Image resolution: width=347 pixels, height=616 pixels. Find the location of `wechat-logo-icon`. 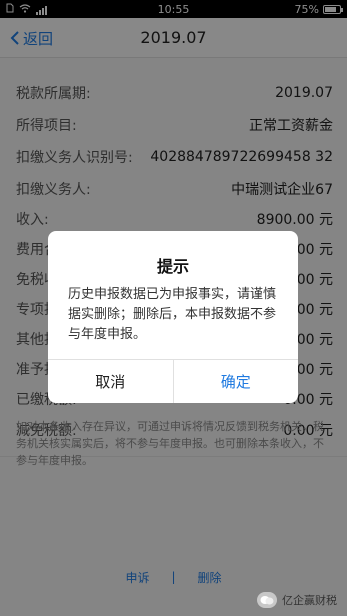

wechat-logo-icon is located at coordinates (267, 600).